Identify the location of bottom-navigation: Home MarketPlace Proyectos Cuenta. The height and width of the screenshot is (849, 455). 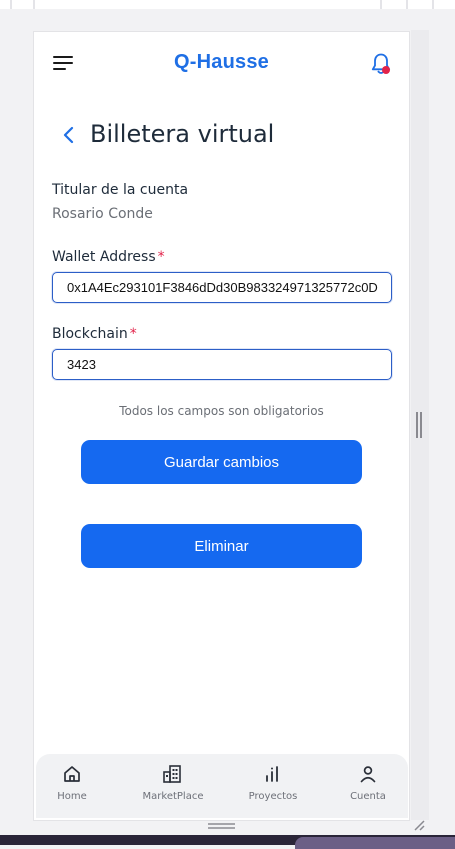
(222, 786).